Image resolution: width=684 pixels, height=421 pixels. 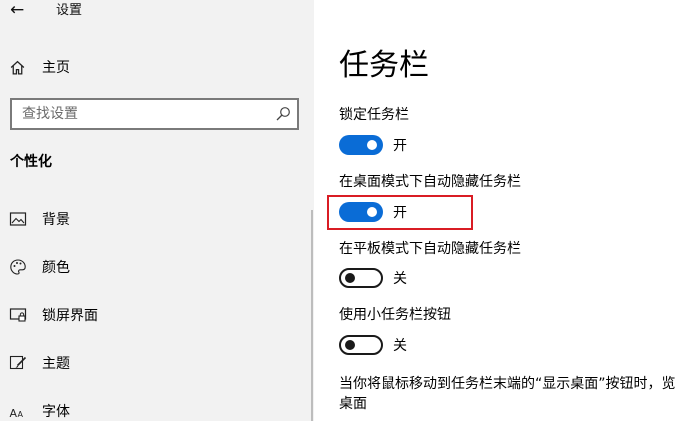 What do you see at coordinates (18, 362) in the screenshot?
I see `theme-brush-icon` at bounding box center [18, 362].